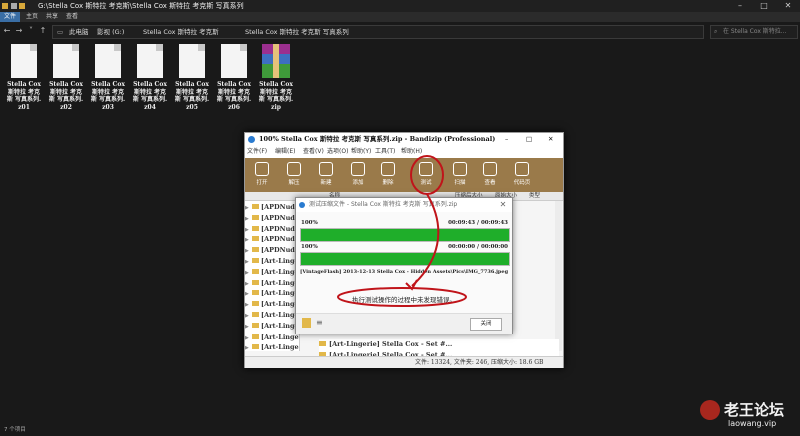 The image size is (800, 436). What do you see at coordinates (740, 6) in the screenshot?
I see `minimize-icon: –` at bounding box center [740, 6].